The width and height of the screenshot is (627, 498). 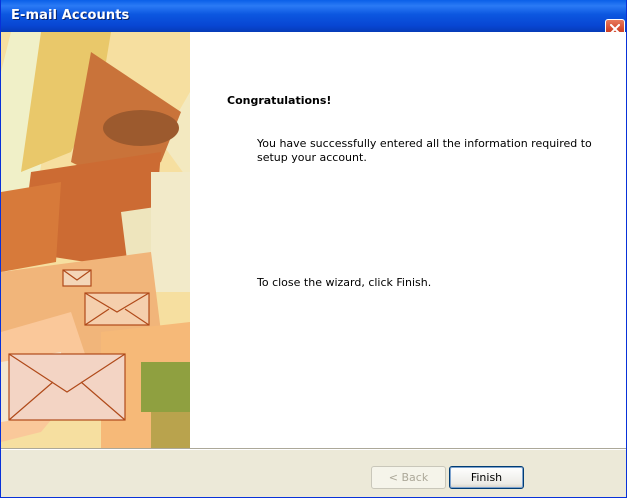 What do you see at coordinates (408, 477) in the screenshot?
I see `back-button: < Back` at bounding box center [408, 477].